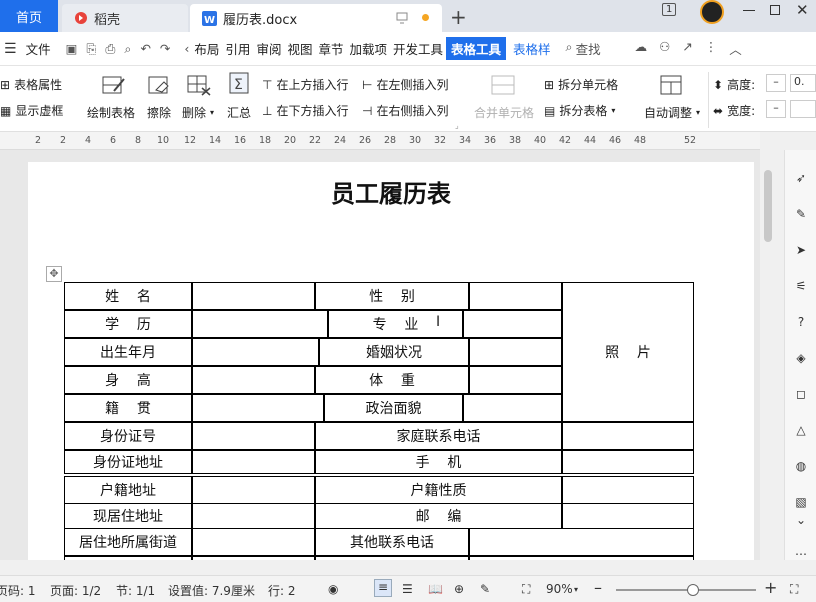 The width and height of the screenshot is (816, 602). Describe the element at coordinates (316, 18) in the screenshot. I see `tab-document: W 履历表.docx` at that location.